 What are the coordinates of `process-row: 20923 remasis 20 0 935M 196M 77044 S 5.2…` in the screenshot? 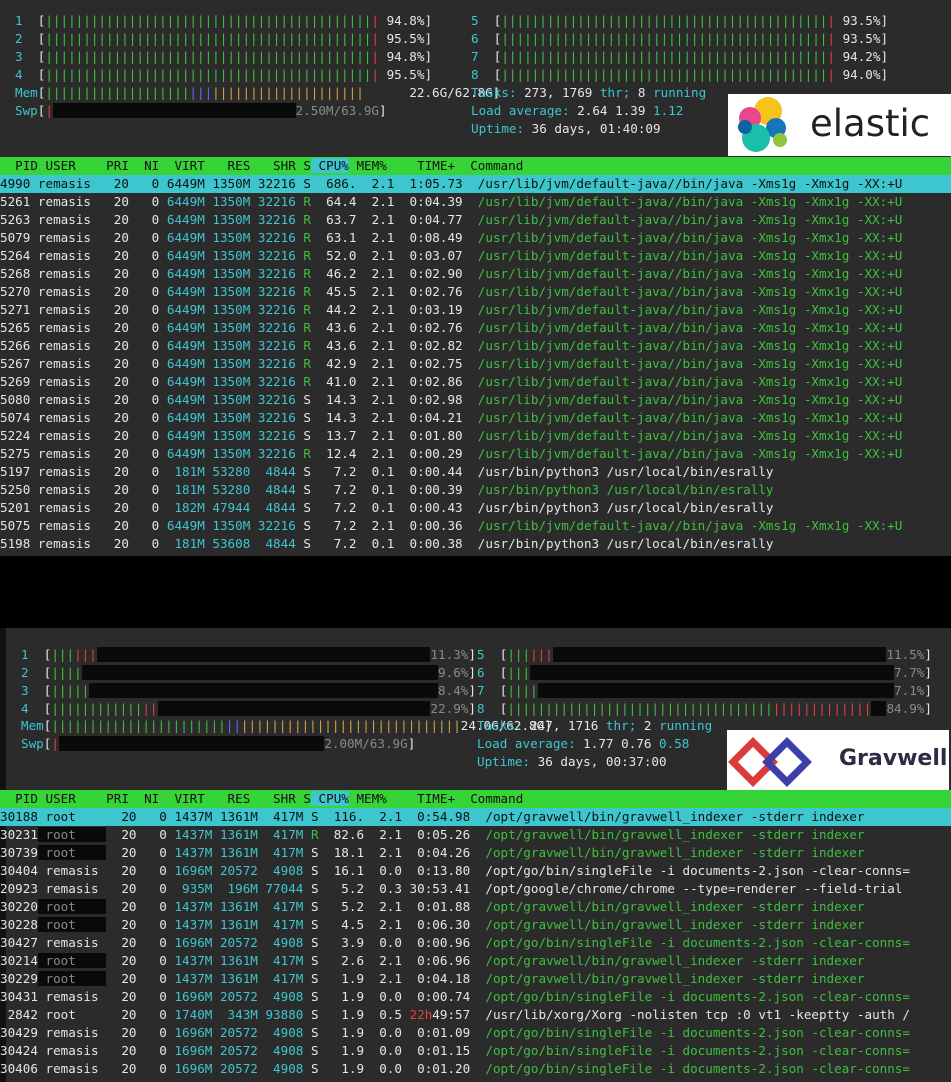 It's located at (475, 889).